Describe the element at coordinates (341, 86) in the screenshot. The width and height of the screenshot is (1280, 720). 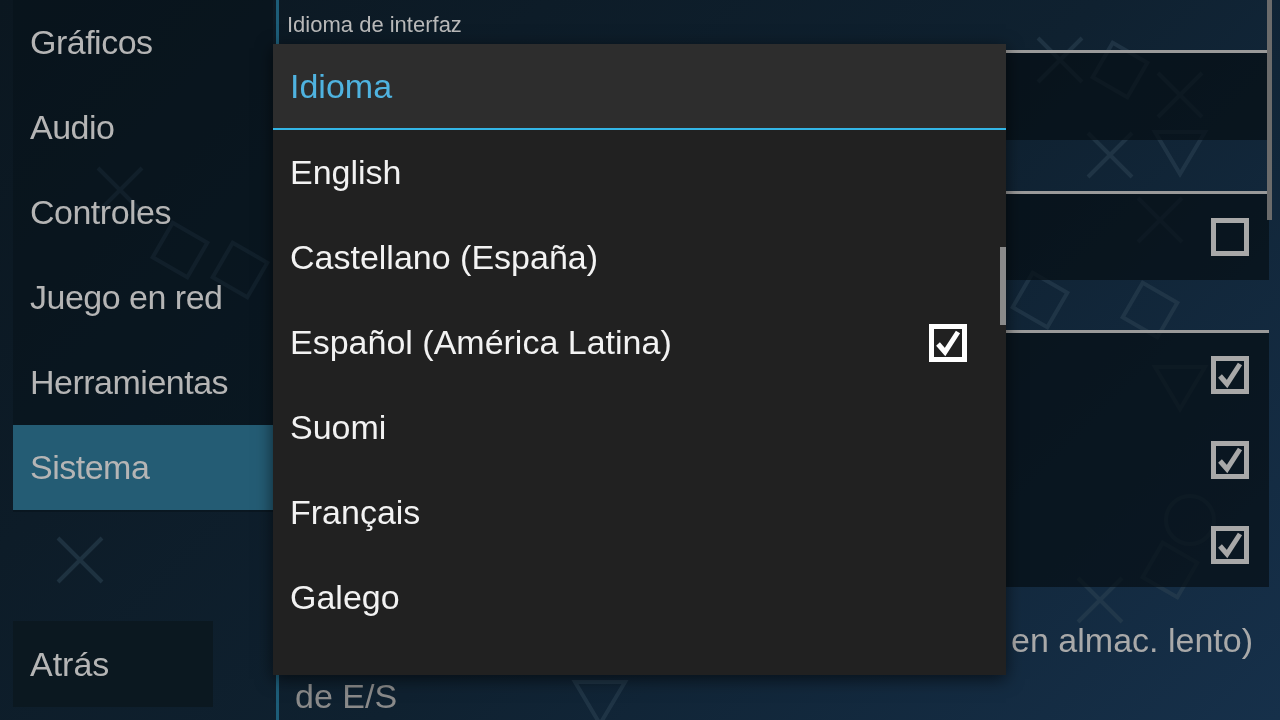
I see `dialog-title: Idioma` at that location.